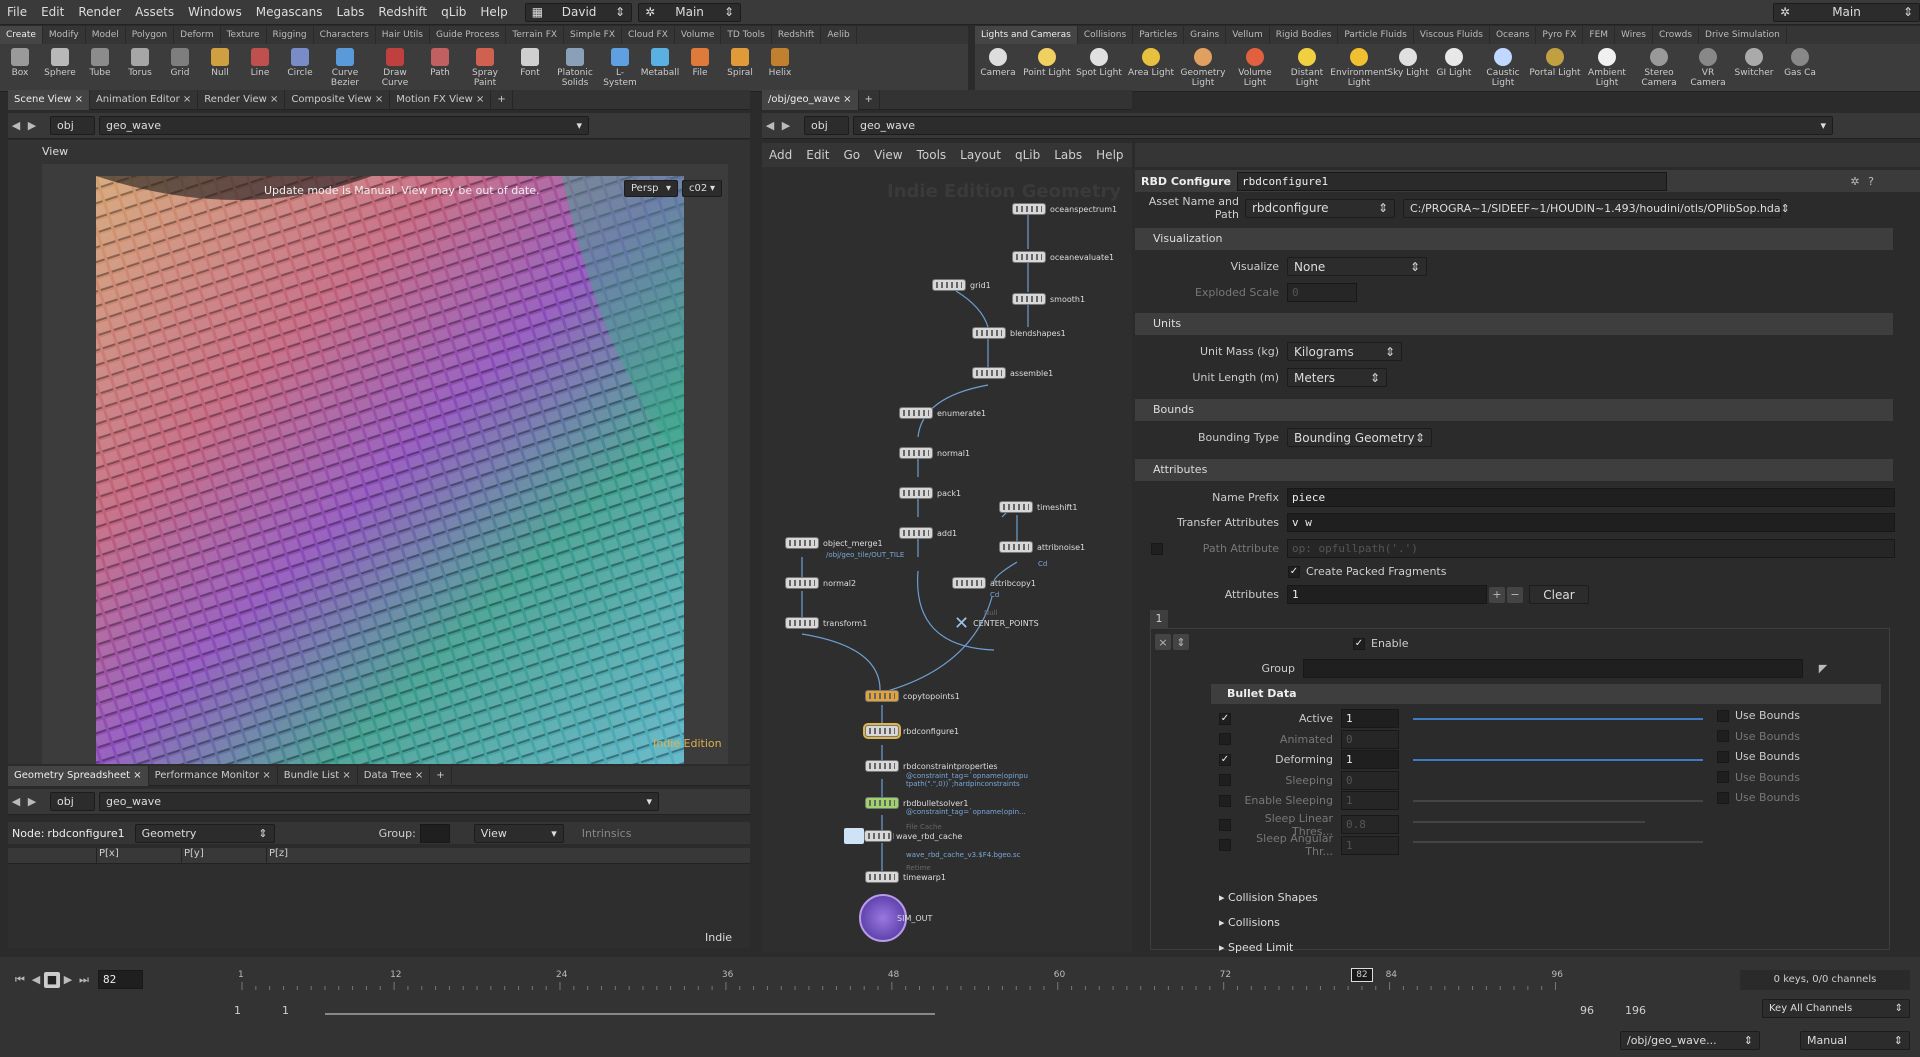 The width and height of the screenshot is (1920, 1057). I want to click on shelf-tab-td-tools: TD Tools, so click(746, 35).